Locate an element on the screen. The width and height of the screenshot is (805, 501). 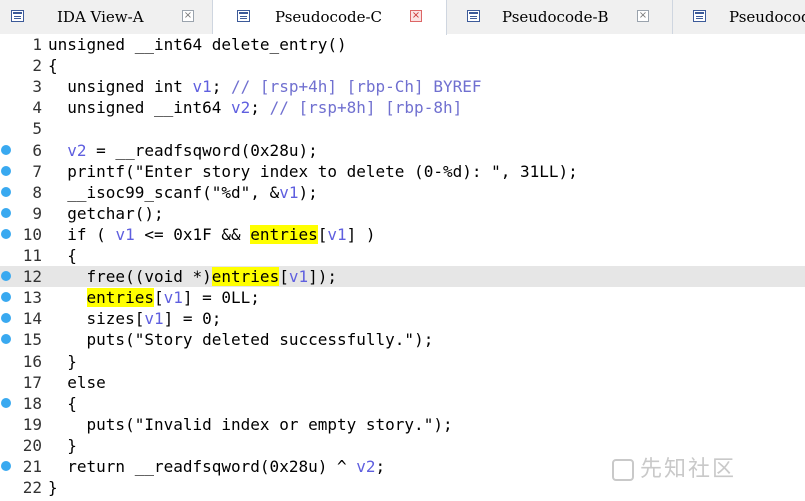
line-number: 18 is located at coordinates (32, 403).